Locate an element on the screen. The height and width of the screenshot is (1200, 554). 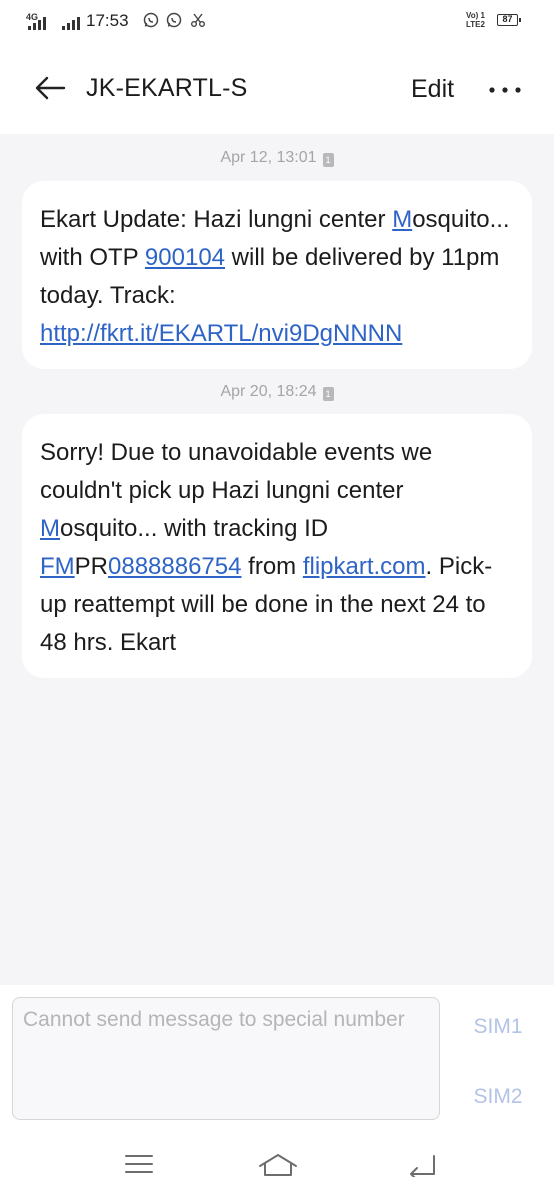
website-link: flipkart.com is located at coordinates (364, 566).